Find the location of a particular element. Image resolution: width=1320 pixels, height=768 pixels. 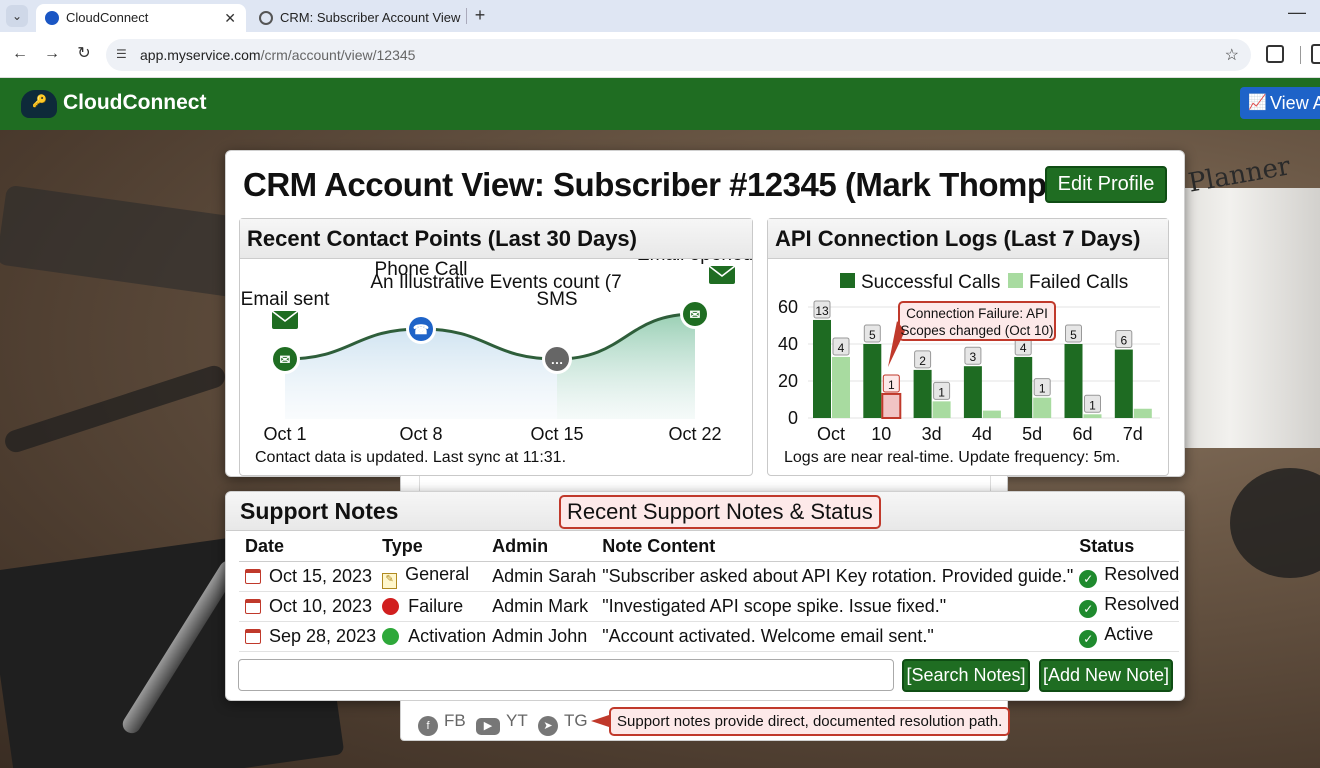

view-analytics-button: 📈 View A is located at coordinates (1280, 103).